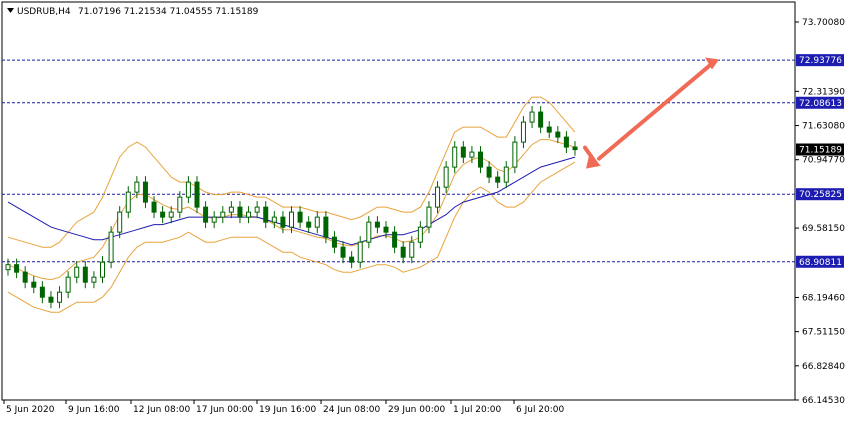 This screenshot has width=846, height=423. I want to click on x-tick-label: 6 Jul 20:00, so click(540, 410).